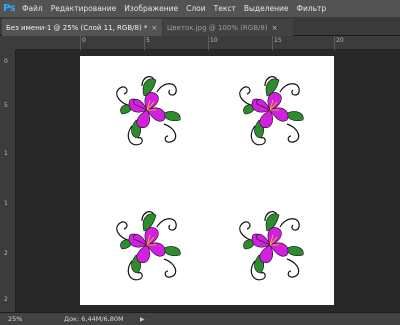 The width and height of the screenshot is (400, 325). What do you see at coordinates (83, 8) in the screenshot?
I see `menu-edit: Редактирование` at bounding box center [83, 8].